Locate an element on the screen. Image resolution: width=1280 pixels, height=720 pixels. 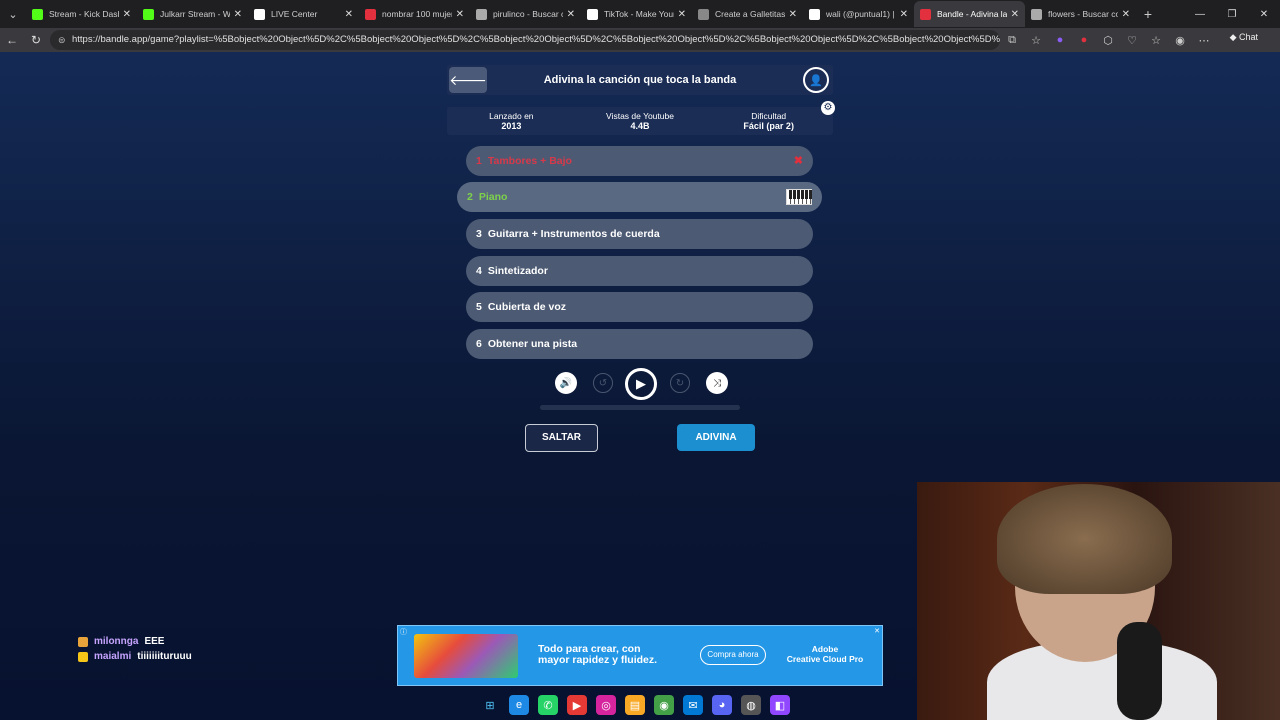
edge-icon: e is located at coordinates (519, 705).